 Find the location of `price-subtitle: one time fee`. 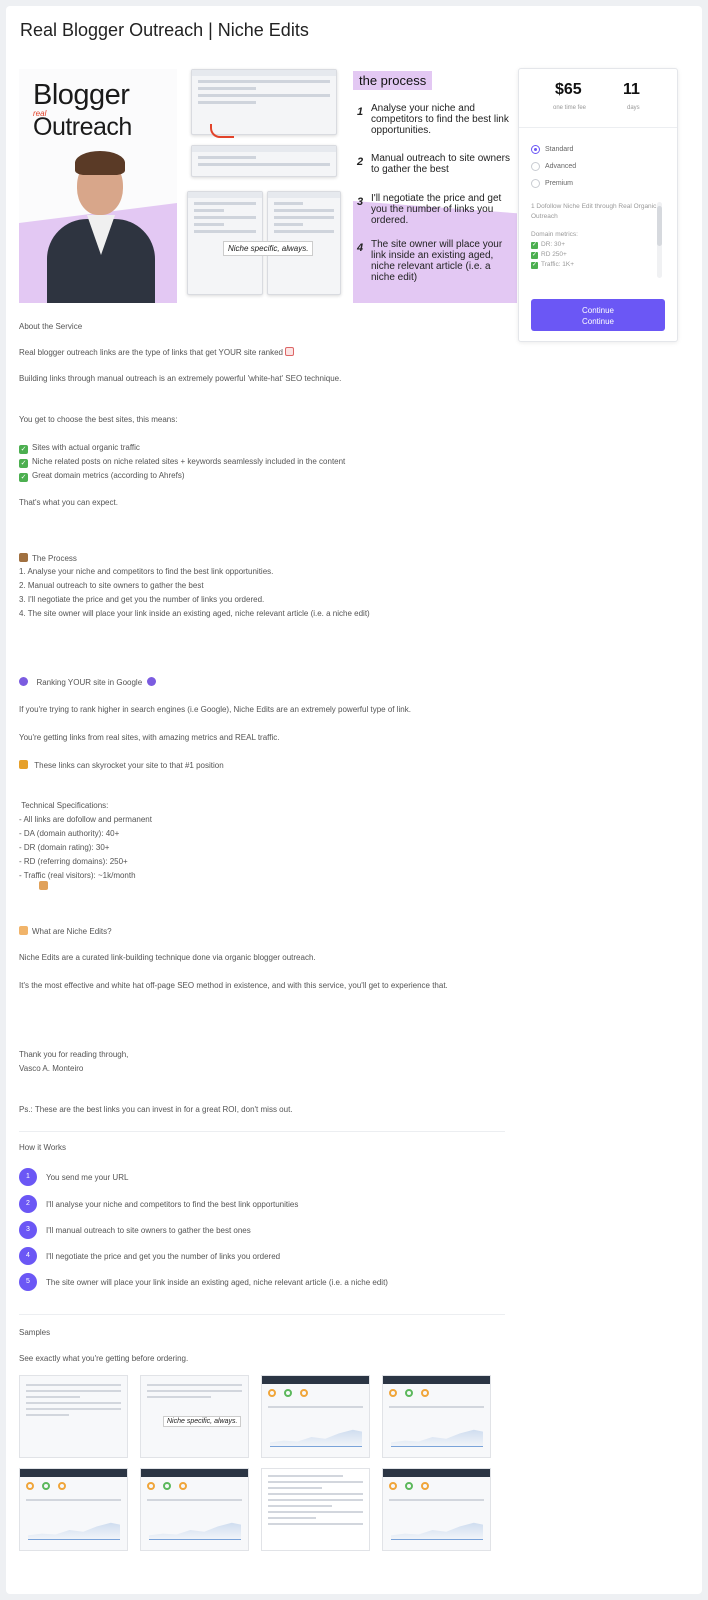

price-subtitle: one time fee is located at coordinates (570, 108).